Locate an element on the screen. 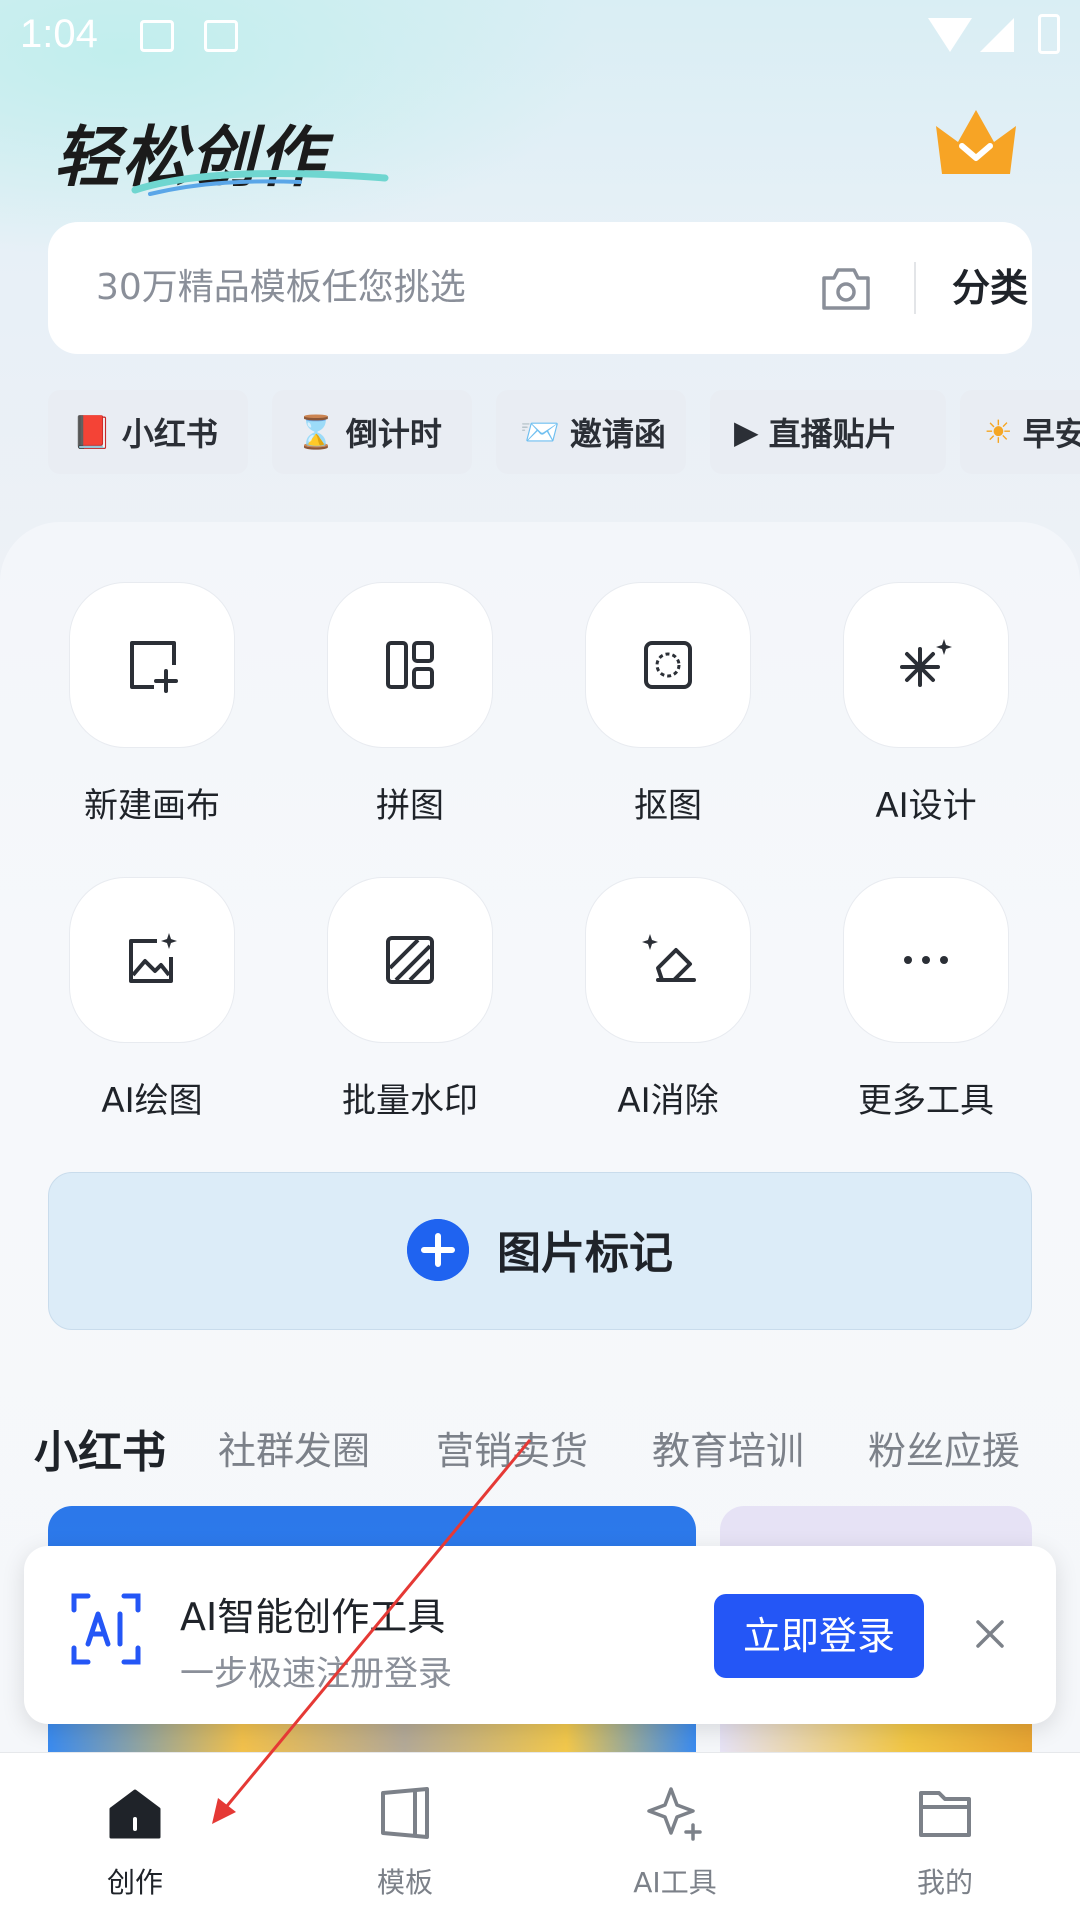 Image resolution: width=1080 pixels, height=1920 pixels. category-button: 分类 is located at coordinates (990, 288).